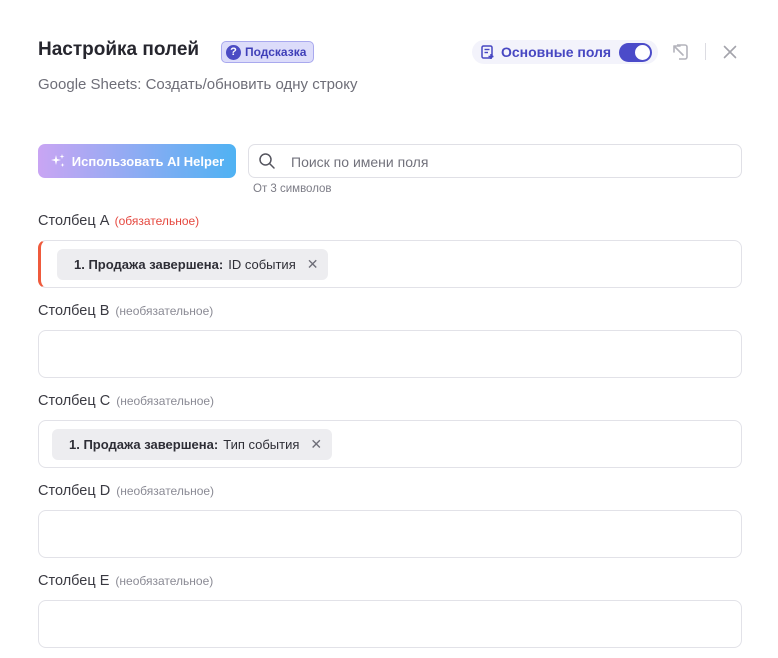  What do you see at coordinates (390, 534) in the screenshot?
I see `field-input-column-d` at bounding box center [390, 534].